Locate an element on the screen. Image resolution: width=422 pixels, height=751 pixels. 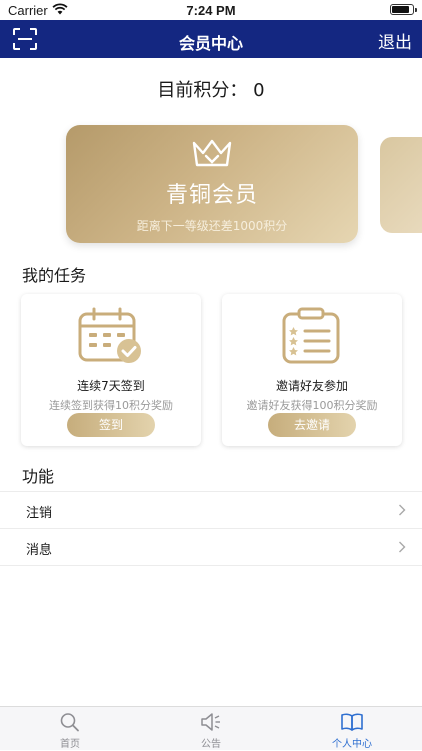
task-desc: 邀请好友获得100积分奖励 is located at coordinates (312, 405).